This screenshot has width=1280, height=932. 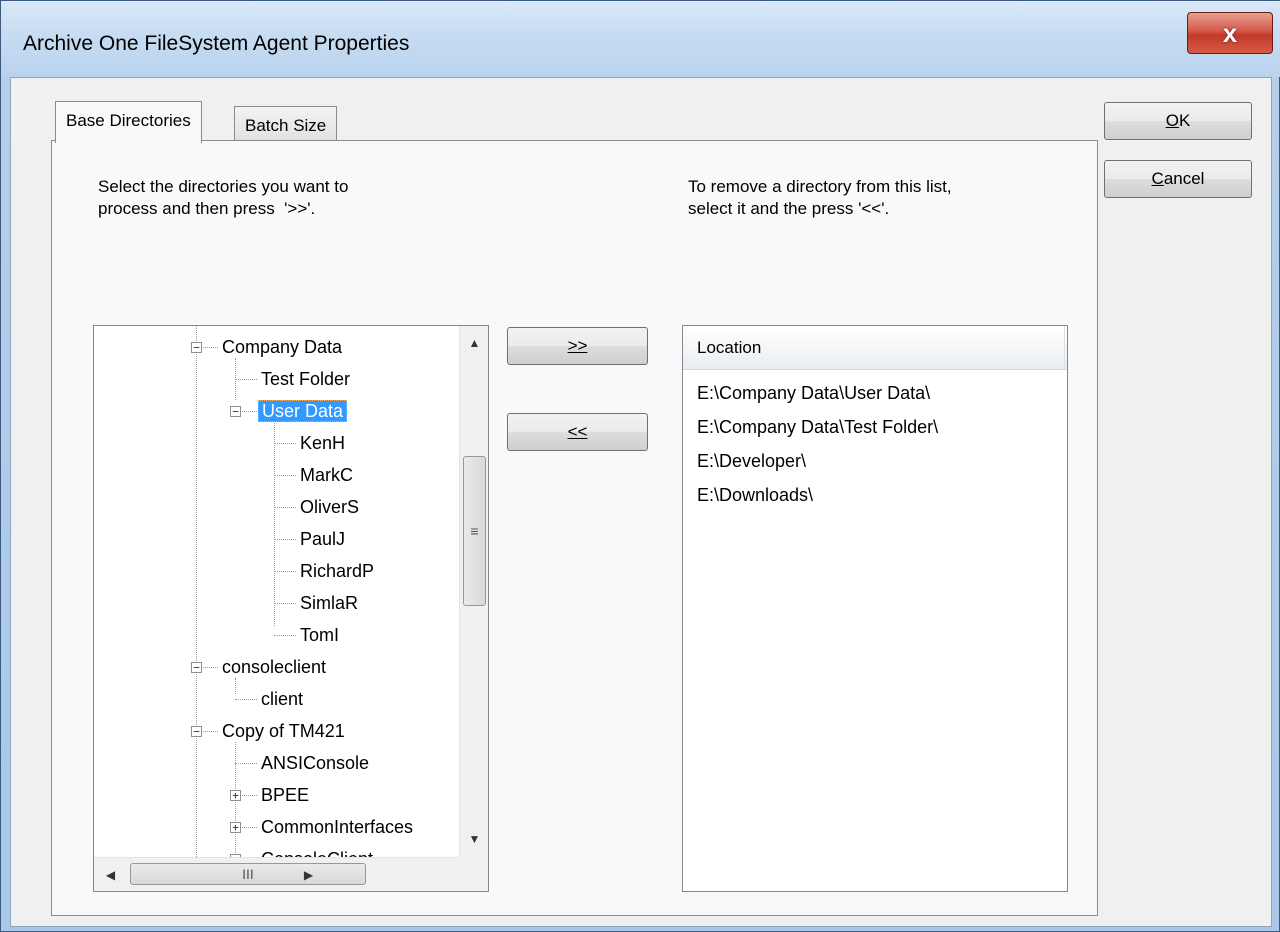 I want to click on list-header: Location, so click(x=875, y=348).